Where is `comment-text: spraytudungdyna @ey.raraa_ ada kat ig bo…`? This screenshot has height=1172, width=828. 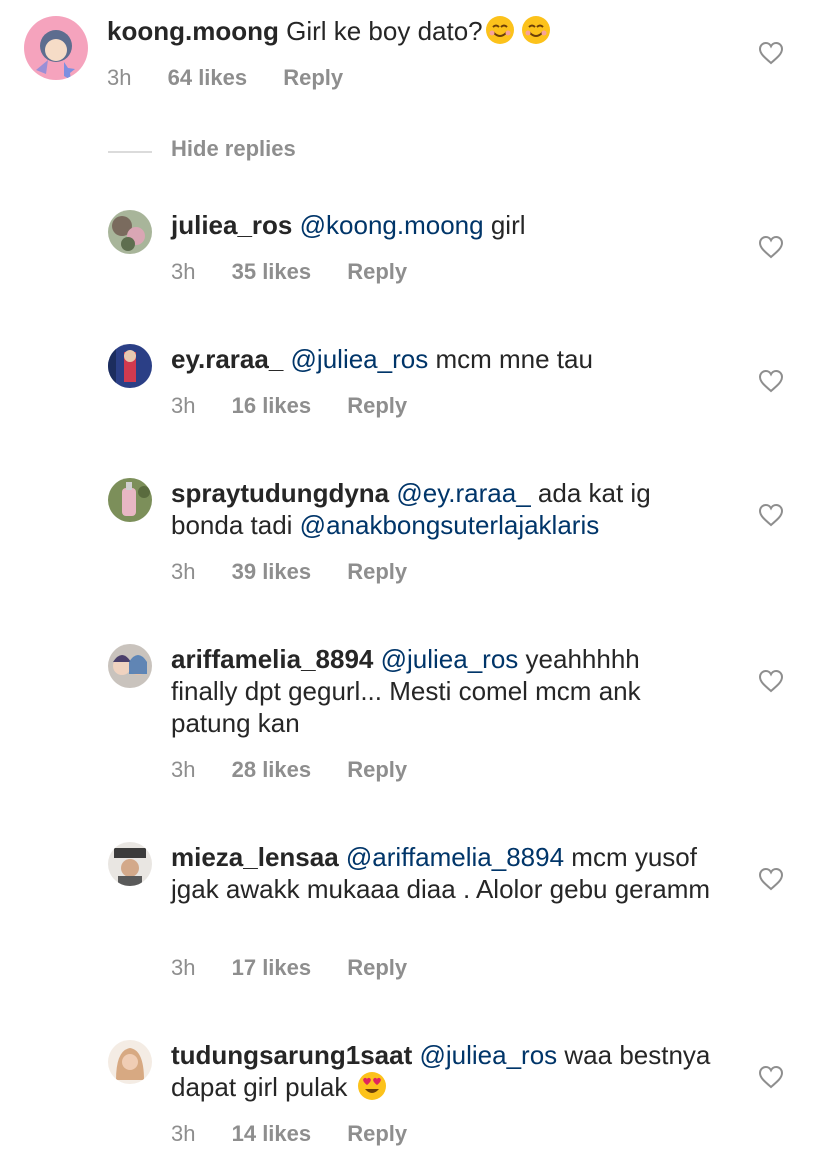
comment-text: spraytudungdyna @ey.raraa_ ada kat ig bo… is located at coordinates (441, 509).